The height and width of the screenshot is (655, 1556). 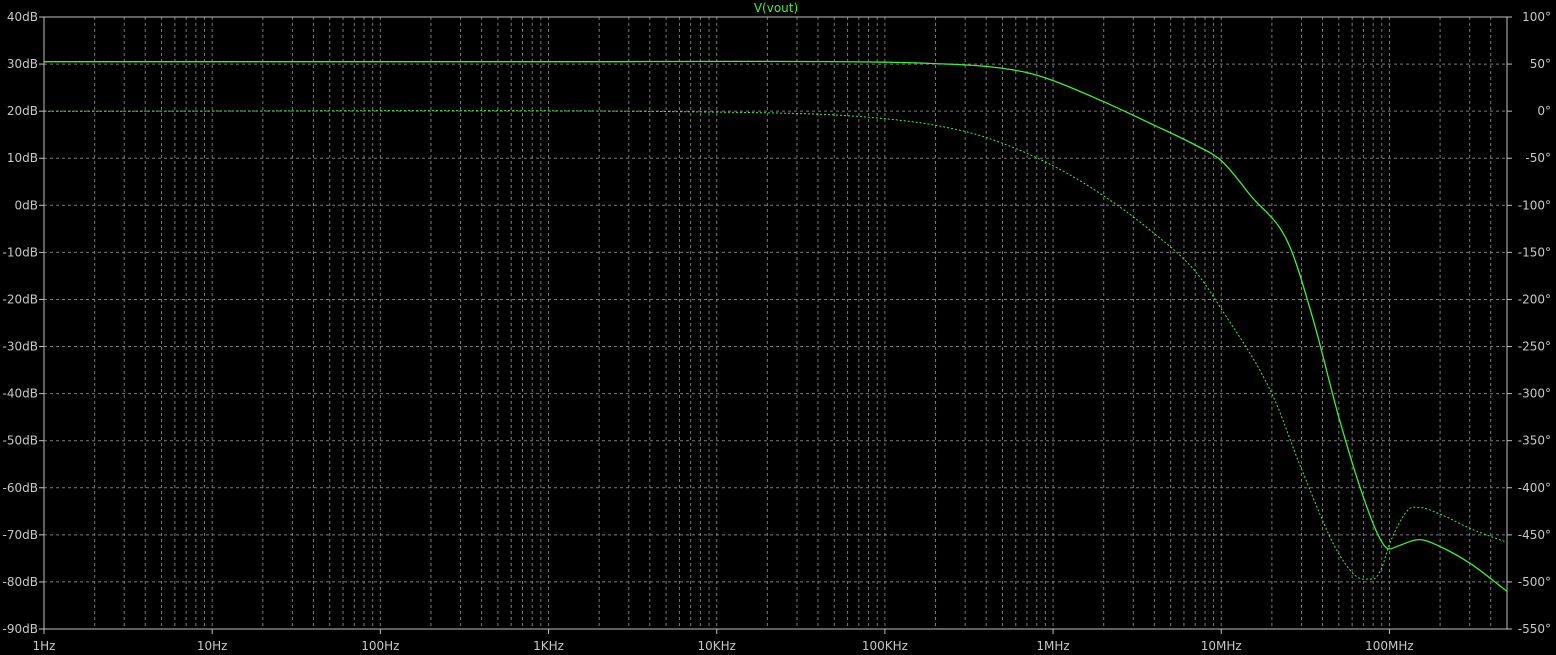 What do you see at coordinates (1534, 205) in the screenshot?
I see `y-right-tick-label: -100°` at bounding box center [1534, 205].